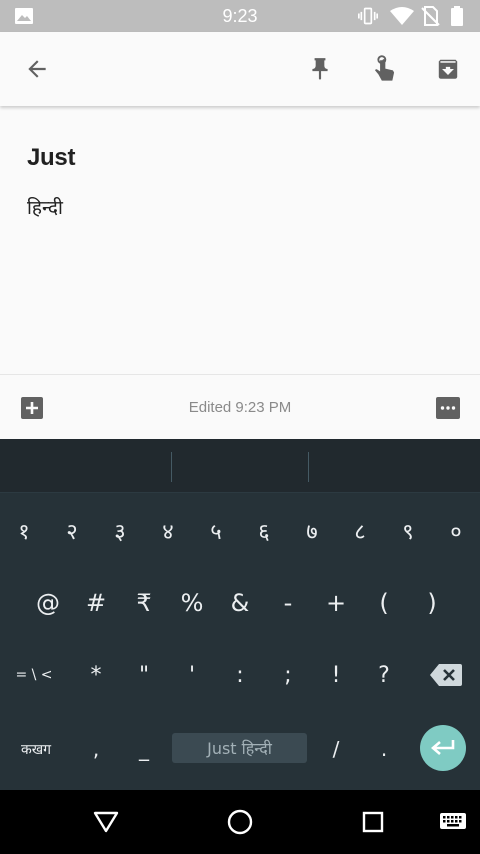 The image size is (480, 854). I want to click on key-digit-6: ६, so click(264, 531).